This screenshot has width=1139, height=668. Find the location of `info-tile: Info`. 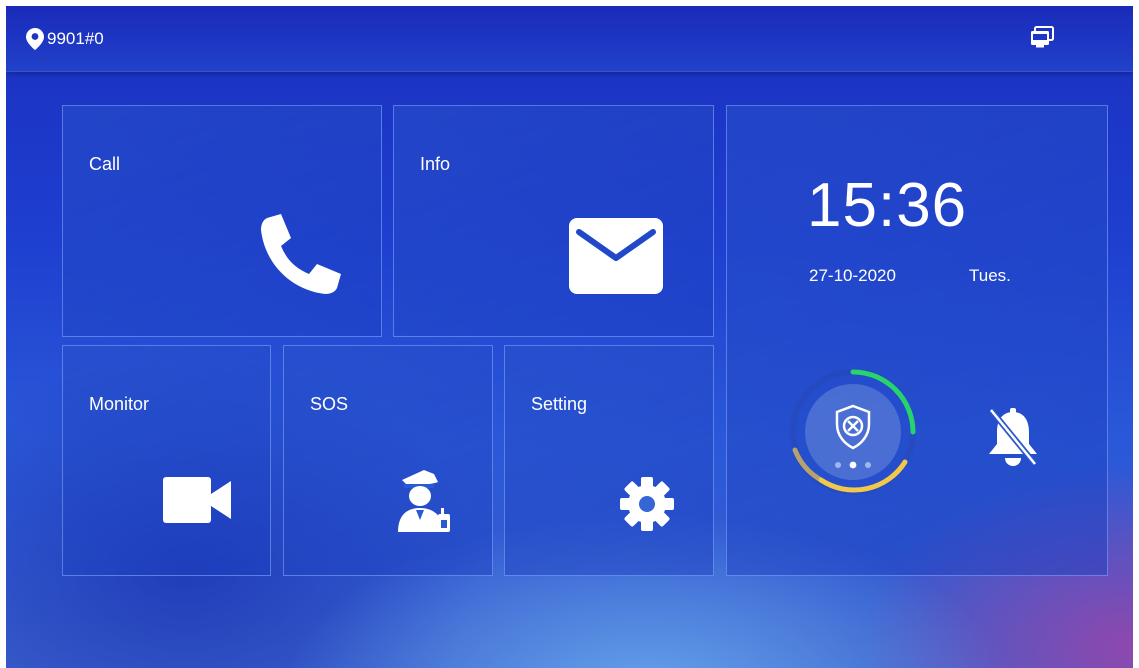

info-tile: Info is located at coordinates (553, 221).